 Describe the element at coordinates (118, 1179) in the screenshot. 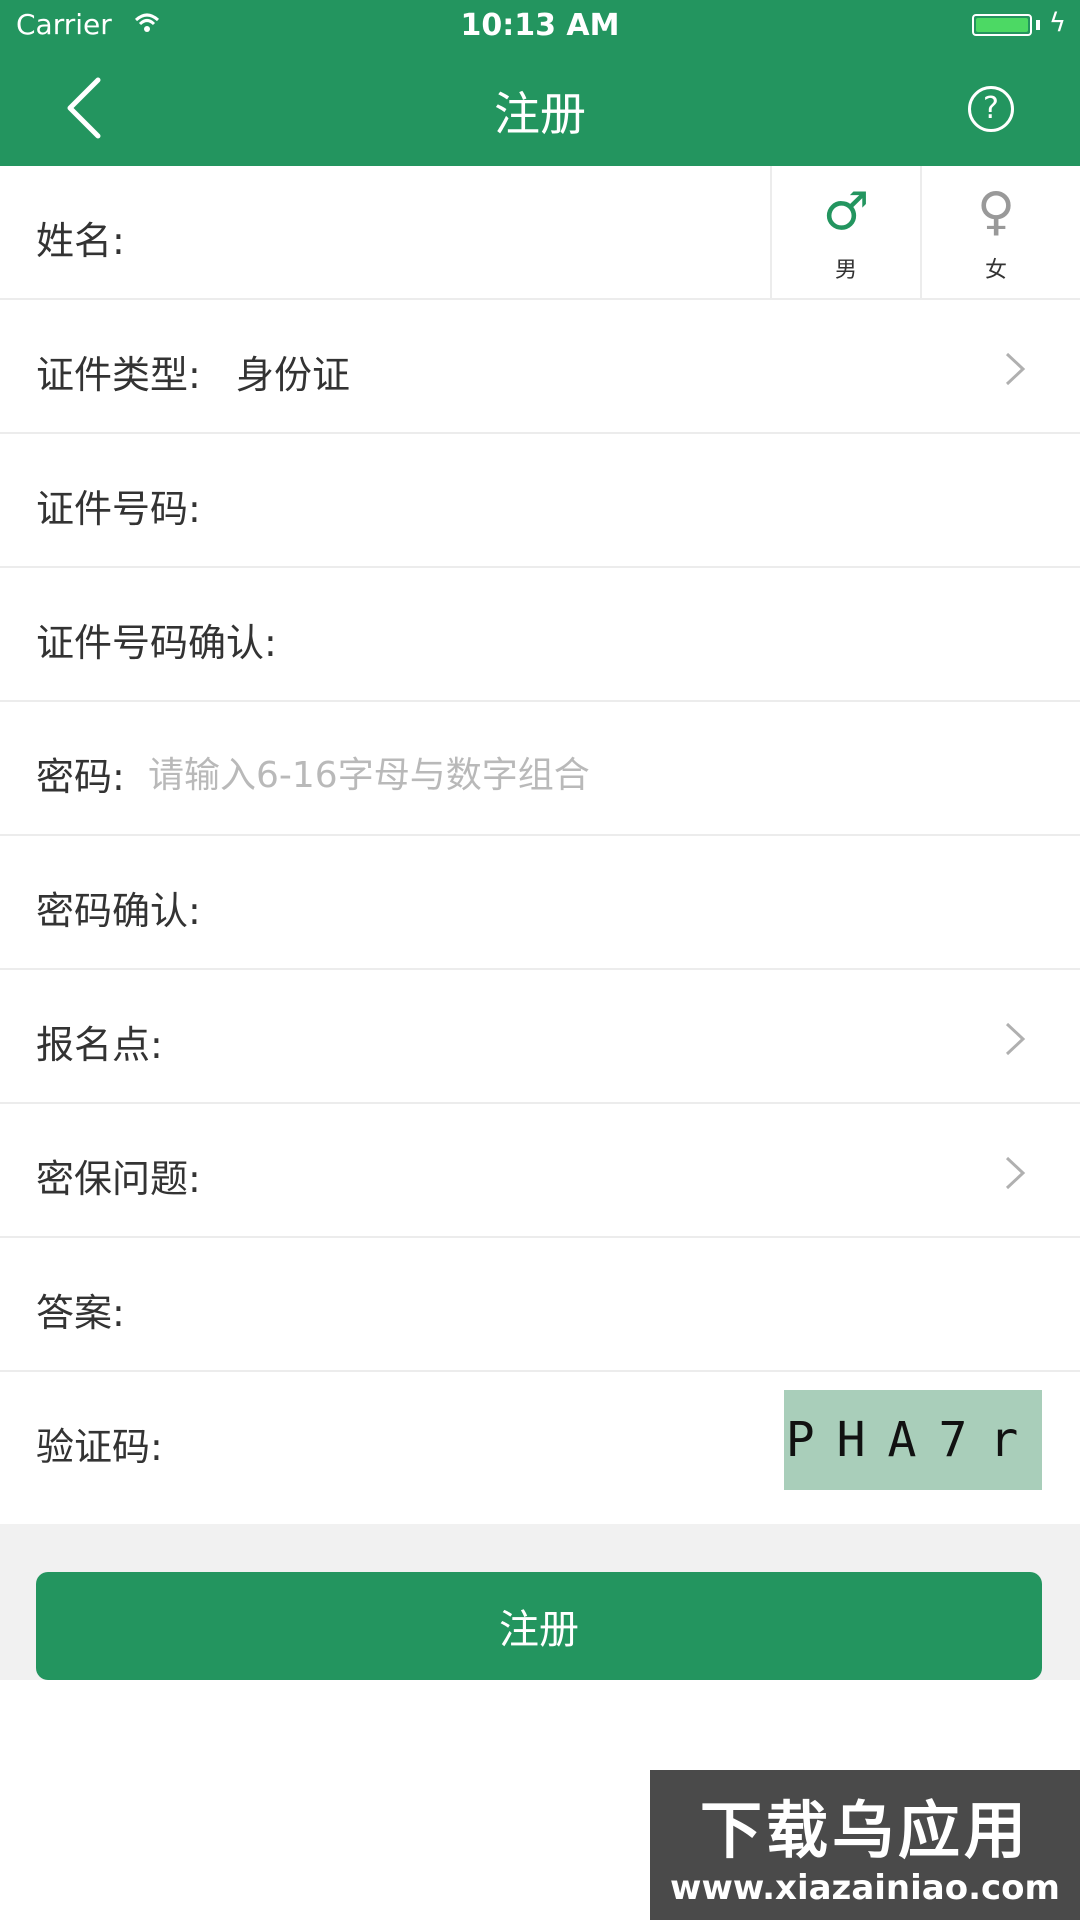

I see `security-question-label: 密保问题:` at that location.